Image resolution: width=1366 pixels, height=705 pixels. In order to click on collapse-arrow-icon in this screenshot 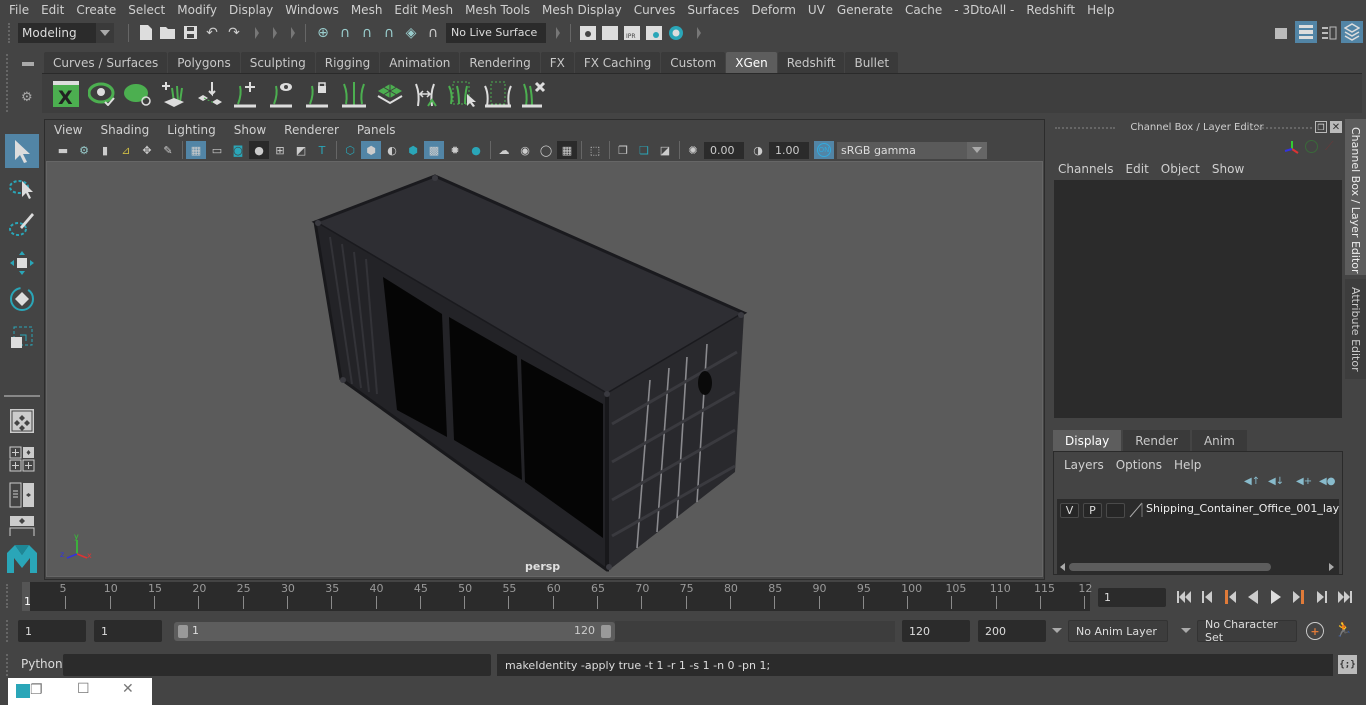, I will do `click(275, 32)`.